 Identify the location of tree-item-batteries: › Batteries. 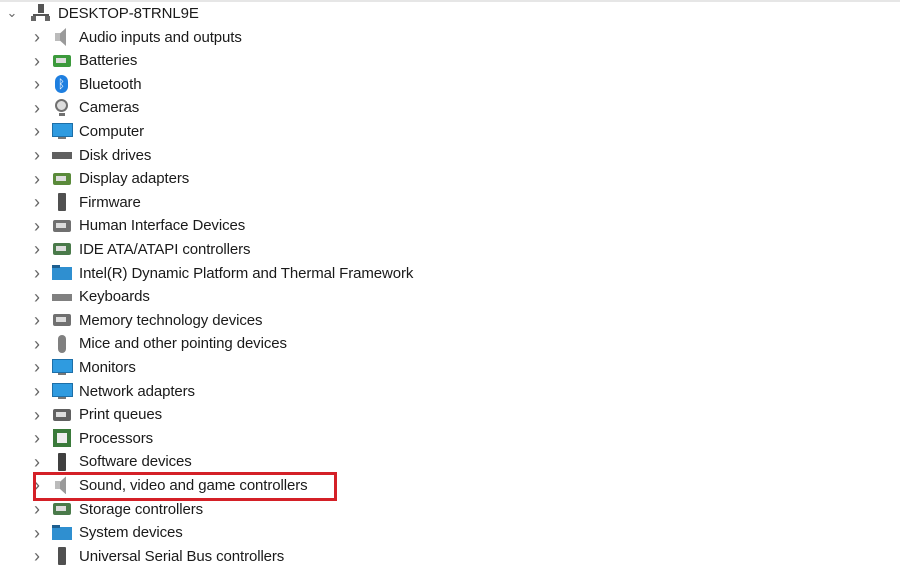
(83, 61).